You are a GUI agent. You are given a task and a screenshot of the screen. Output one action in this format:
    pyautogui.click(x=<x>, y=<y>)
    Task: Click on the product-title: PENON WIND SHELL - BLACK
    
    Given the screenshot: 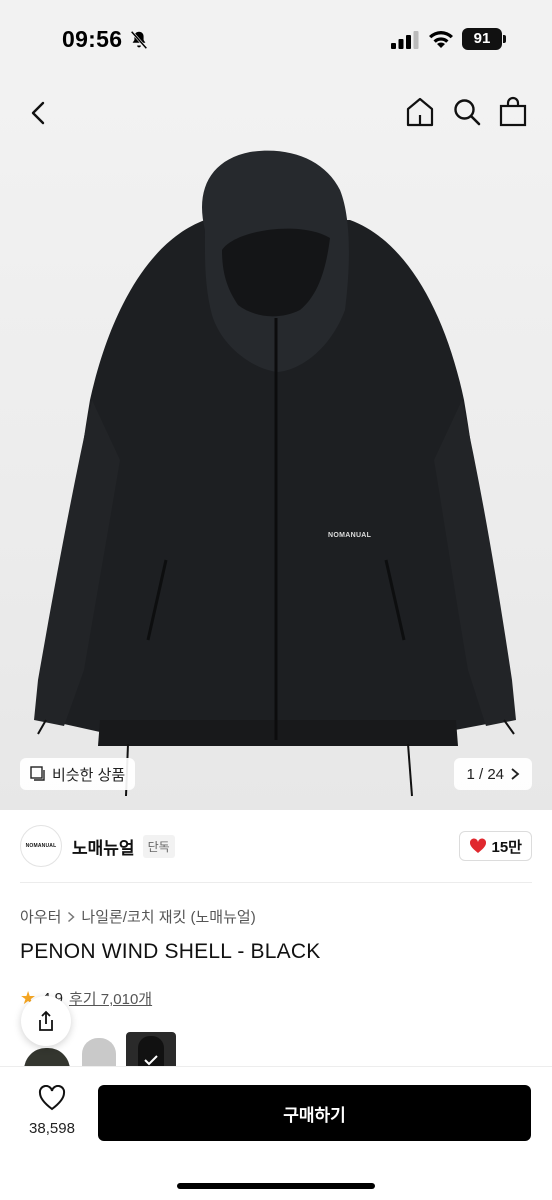 What is the action you would take?
    pyautogui.click(x=170, y=951)
    